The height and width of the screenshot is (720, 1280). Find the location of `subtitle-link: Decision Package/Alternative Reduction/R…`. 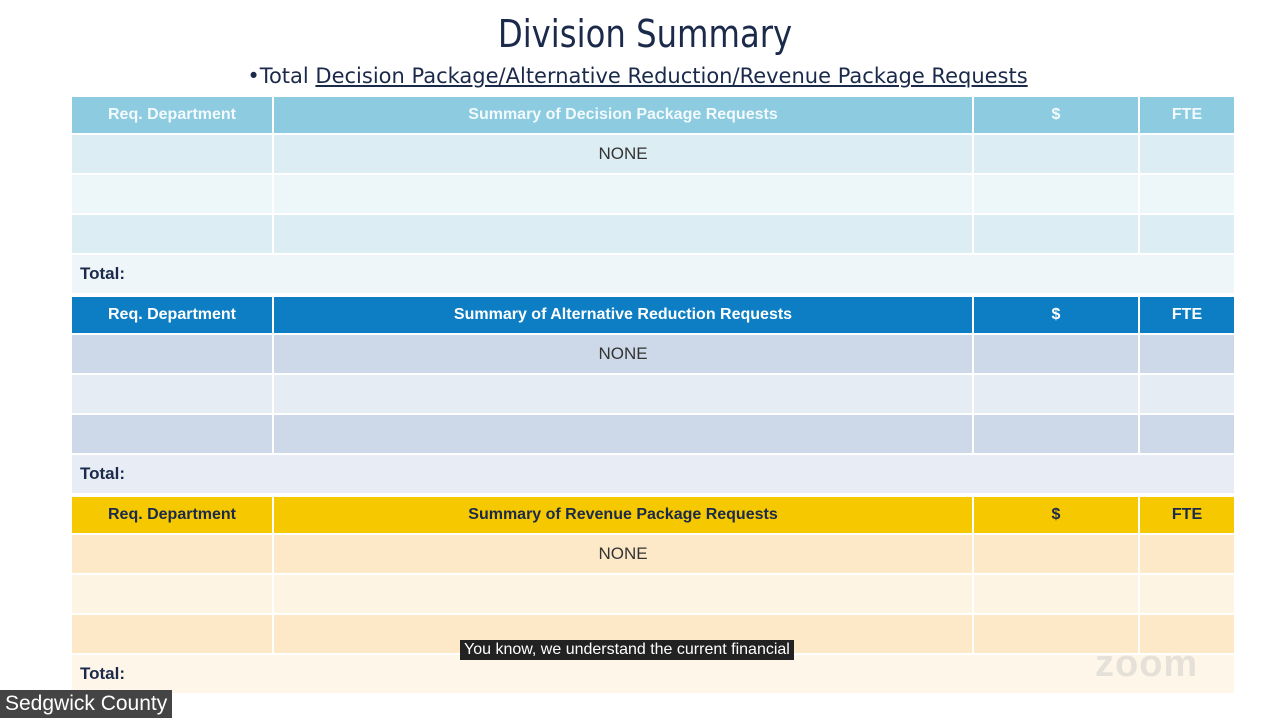

subtitle-link: Decision Package/Alternative Reduction/R… is located at coordinates (671, 76).